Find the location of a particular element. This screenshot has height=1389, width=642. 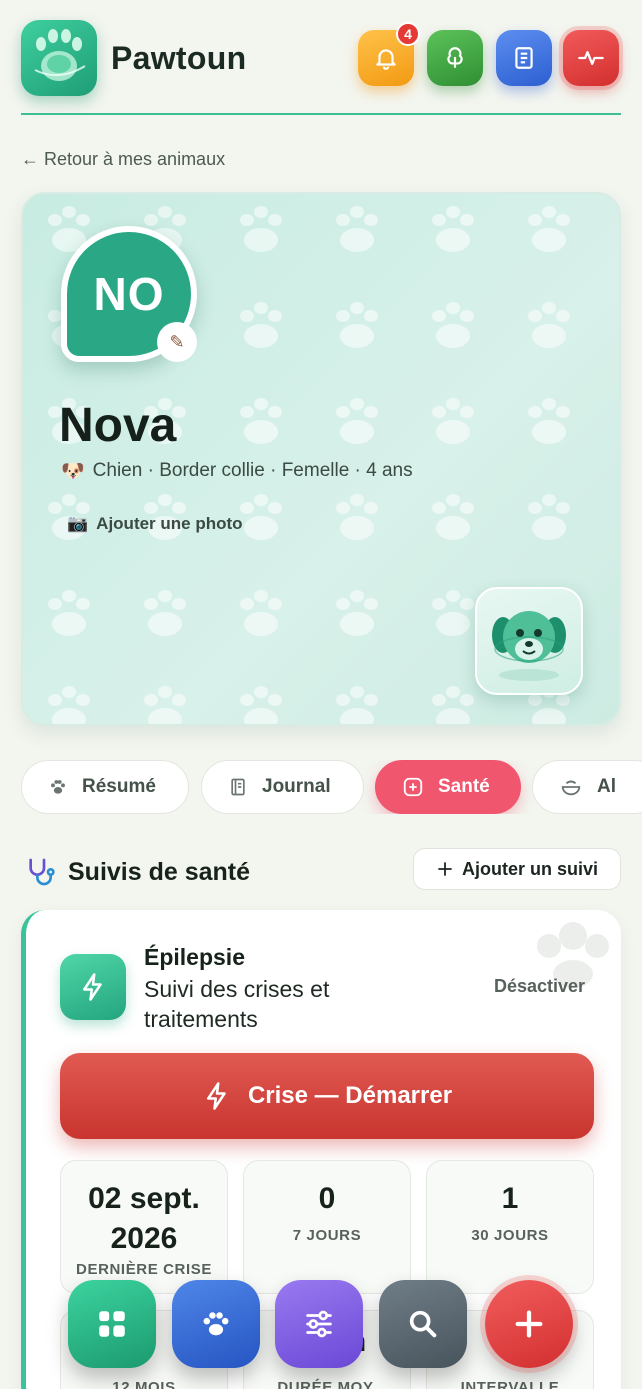

journal-icon is located at coordinates (238, 787).